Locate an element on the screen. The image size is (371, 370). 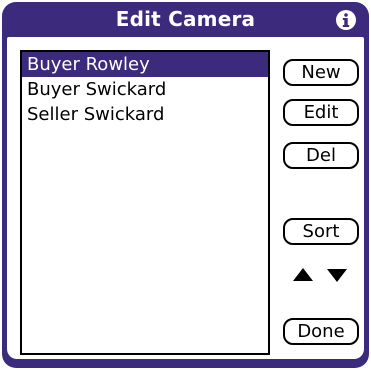
list-item: Buyer Rowley is located at coordinates (145, 64).